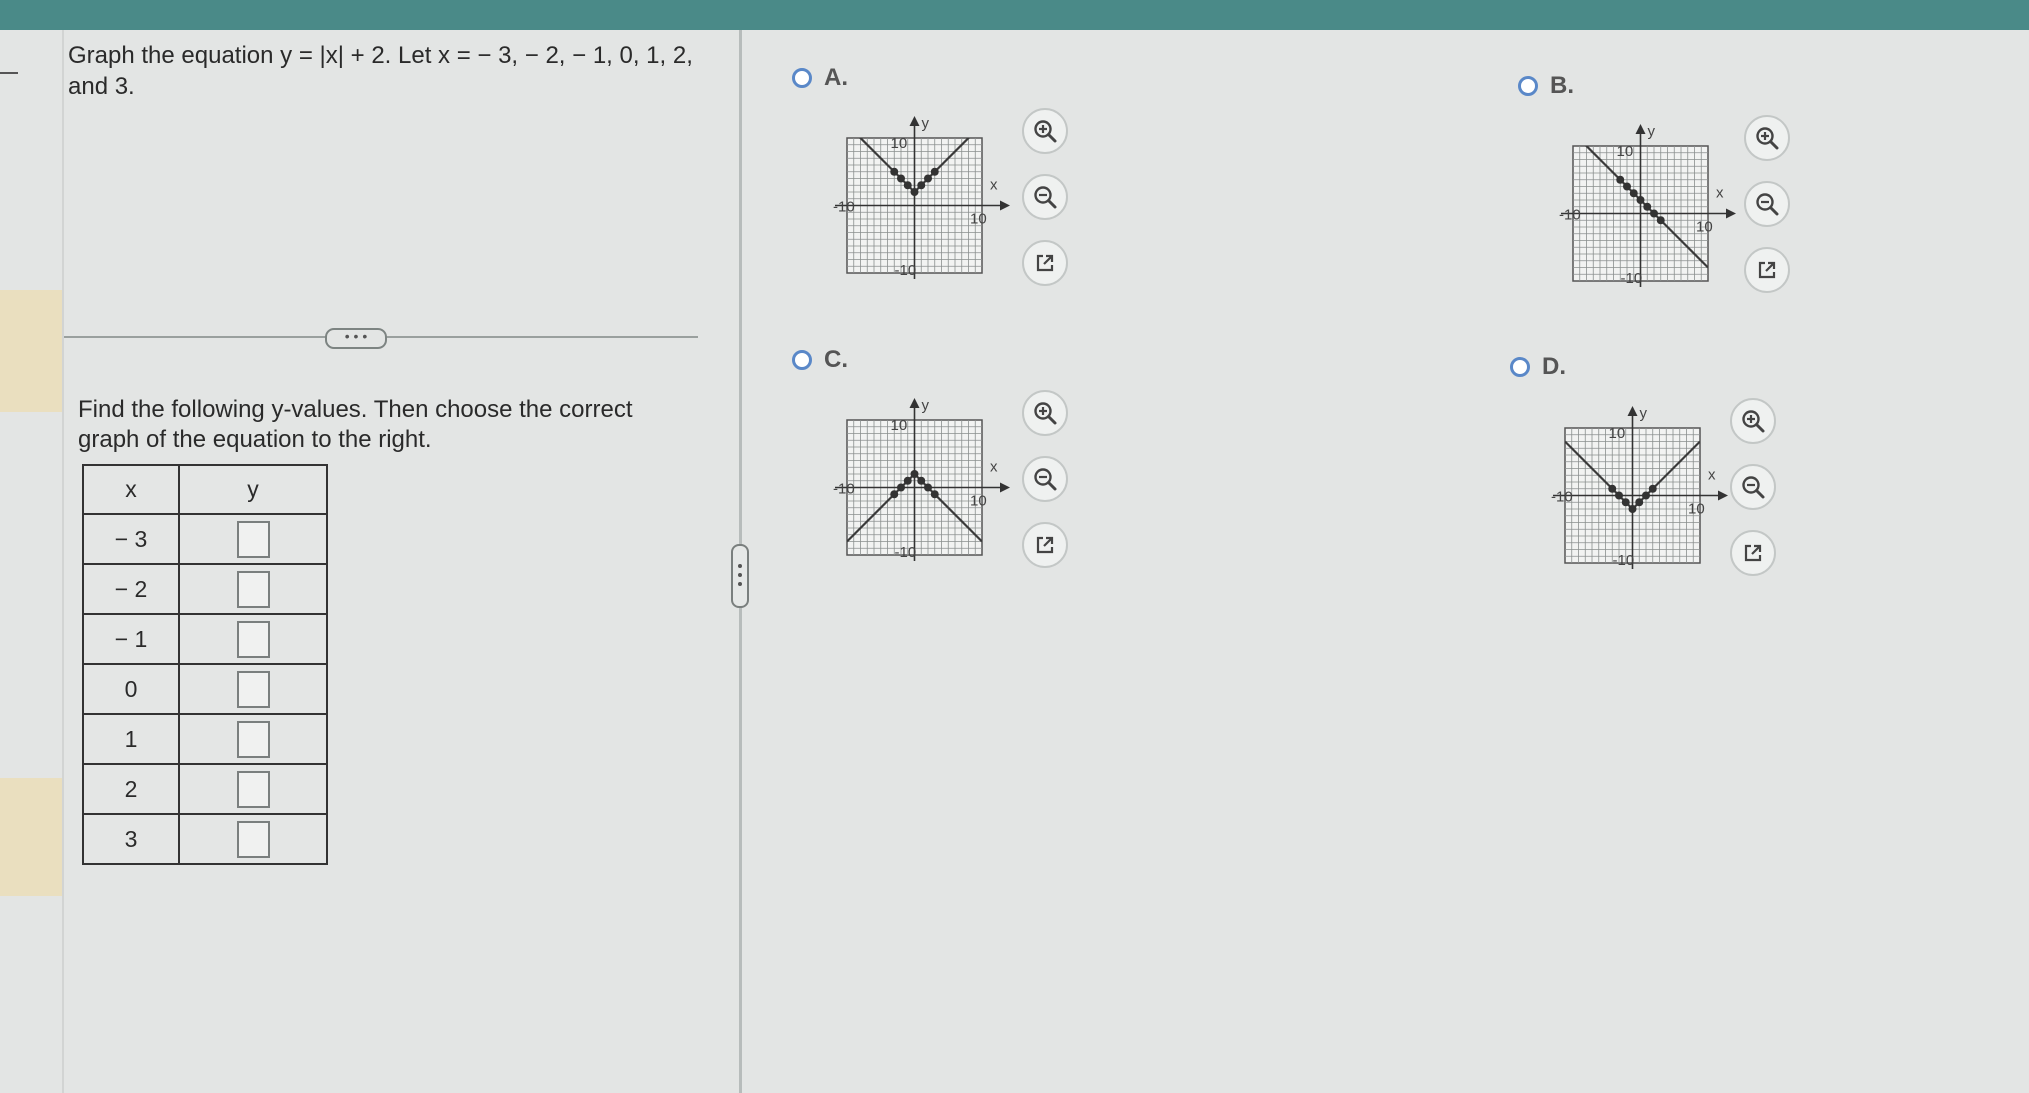  I want to click on x-value-cell: 0, so click(131, 689).